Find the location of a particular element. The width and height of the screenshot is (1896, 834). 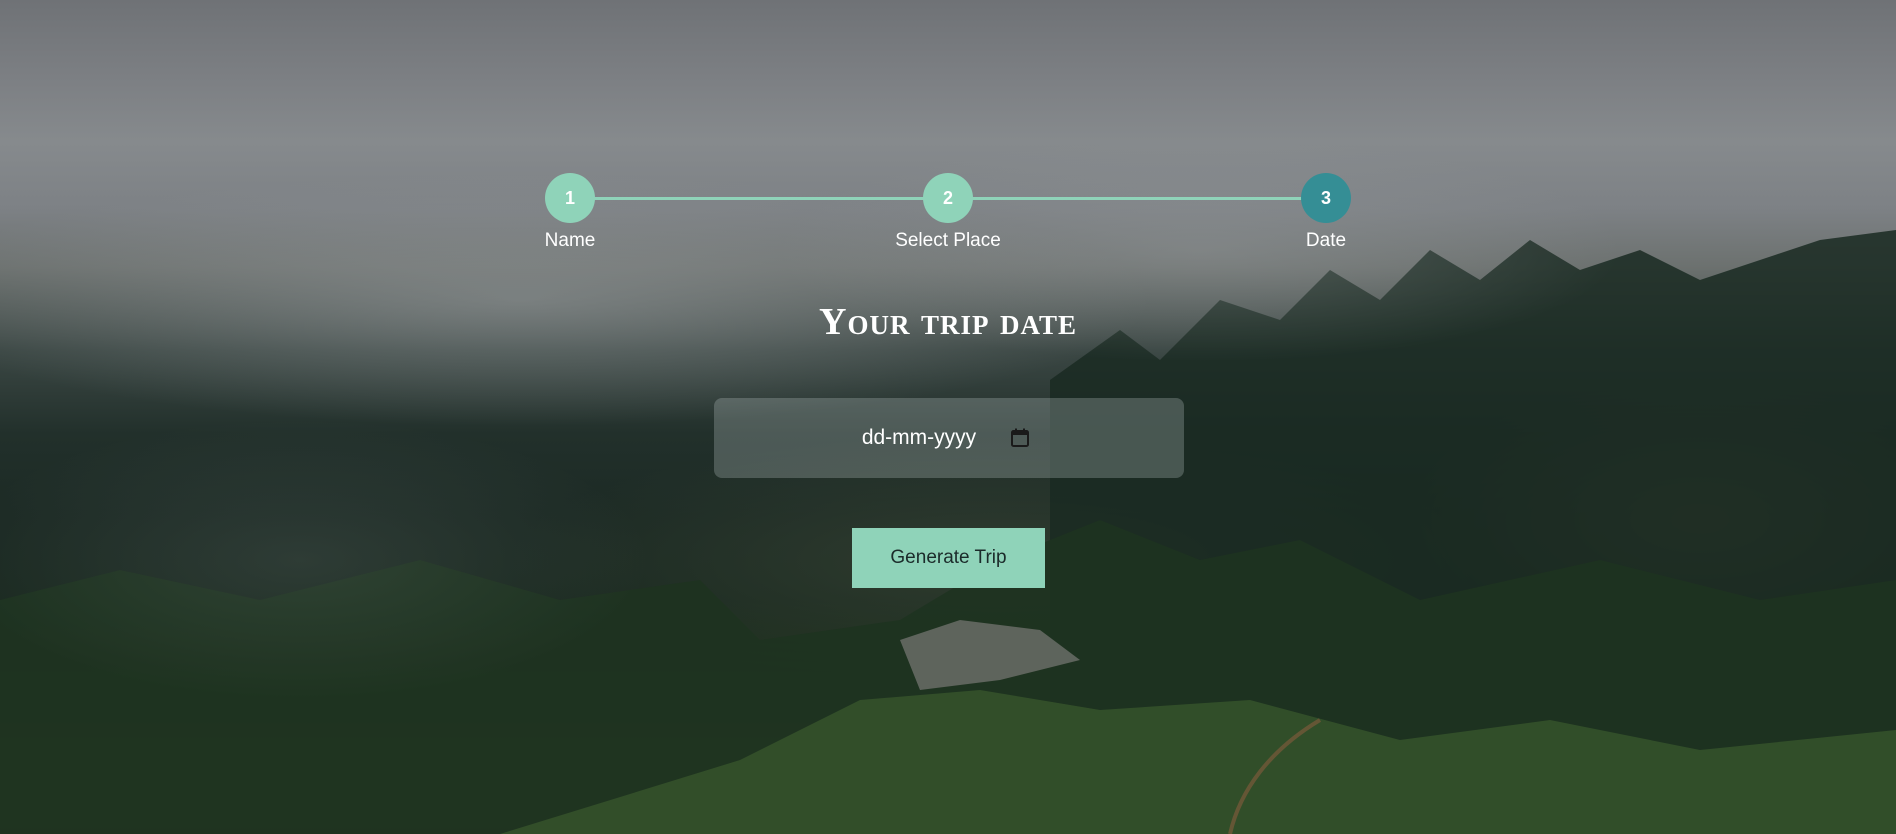

step-number-badge: 2 is located at coordinates (948, 198).